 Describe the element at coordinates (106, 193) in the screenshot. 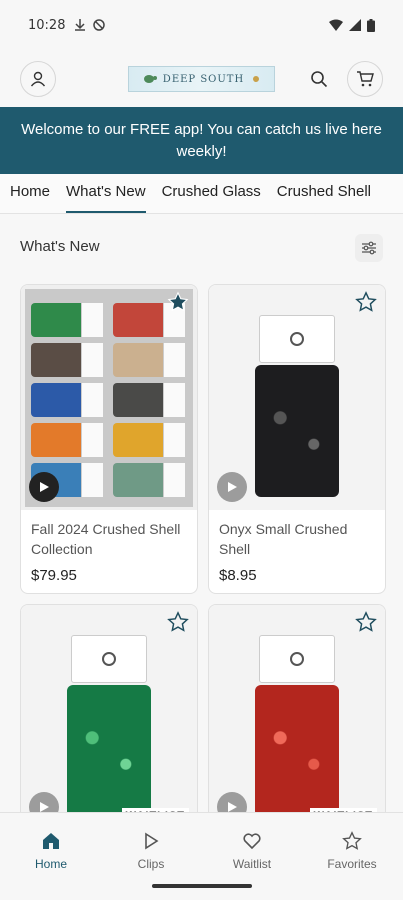

I see `tab-whats-new: What's New` at that location.